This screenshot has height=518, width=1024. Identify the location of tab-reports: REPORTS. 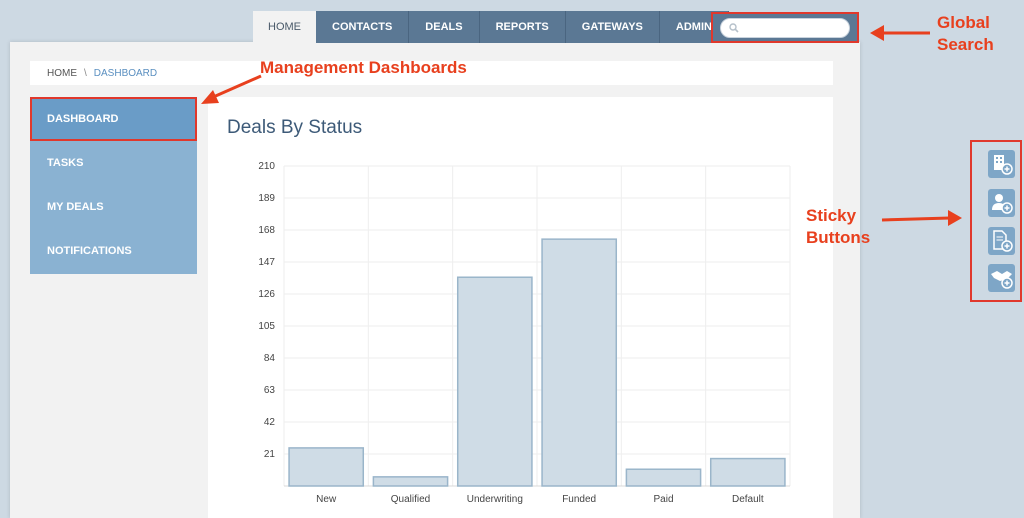
(522, 27).